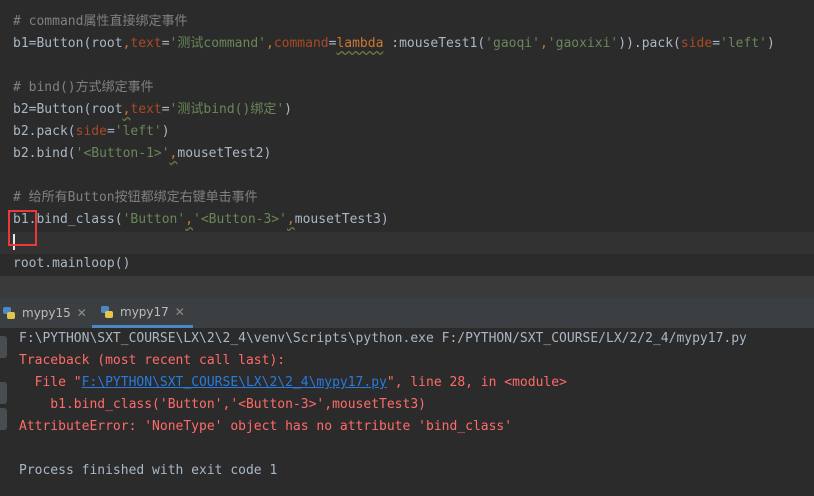 The image size is (814, 496). Describe the element at coordinates (152, 109) in the screenshot. I see `code-line-b2-button: b2=Button(root,text='测试bind()绑定')` at that location.